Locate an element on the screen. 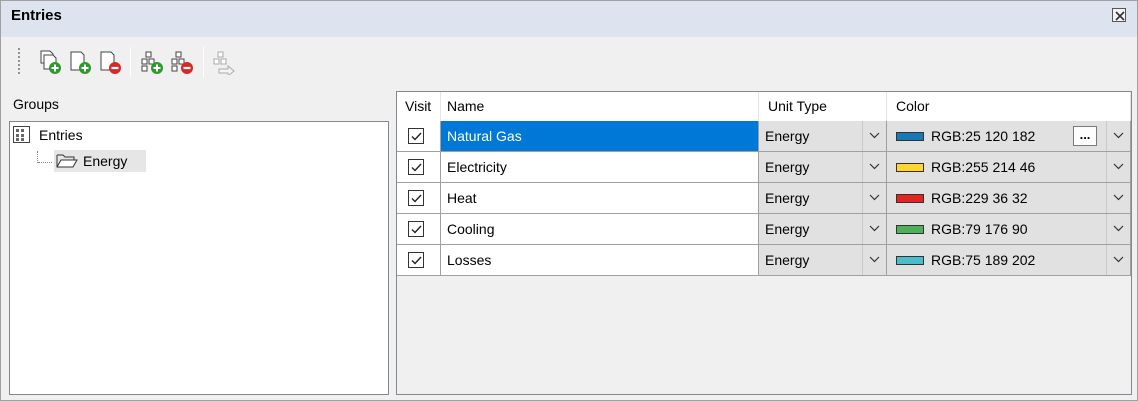 The height and width of the screenshot is (401, 1138). table-row: Losses Energy RGB:75 189 202 is located at coordinates (764, 260).